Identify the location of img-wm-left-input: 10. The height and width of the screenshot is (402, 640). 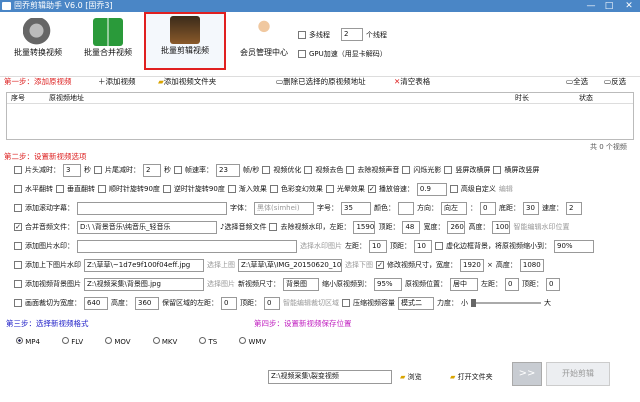
(378, 246).